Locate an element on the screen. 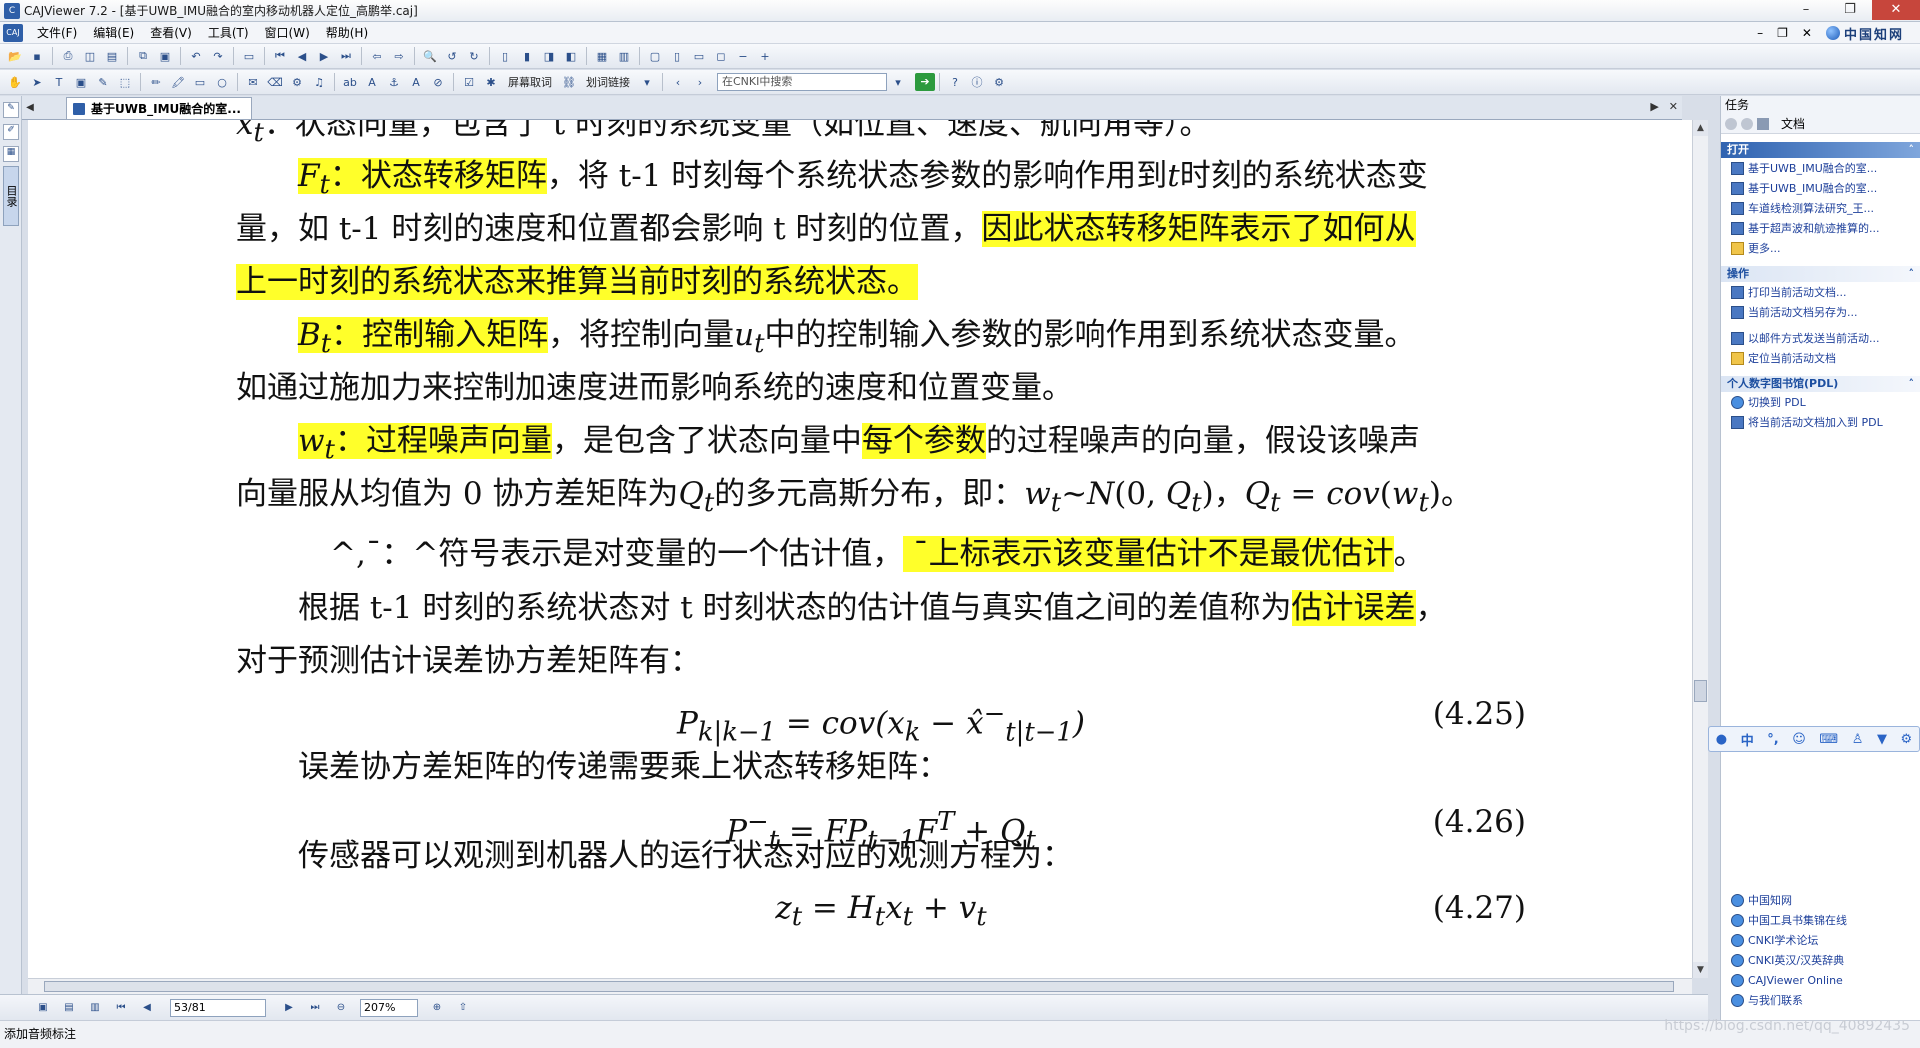 The height and width of the screenshot is (1048, 1920). home-icon is located at coordinates (1763, 123).